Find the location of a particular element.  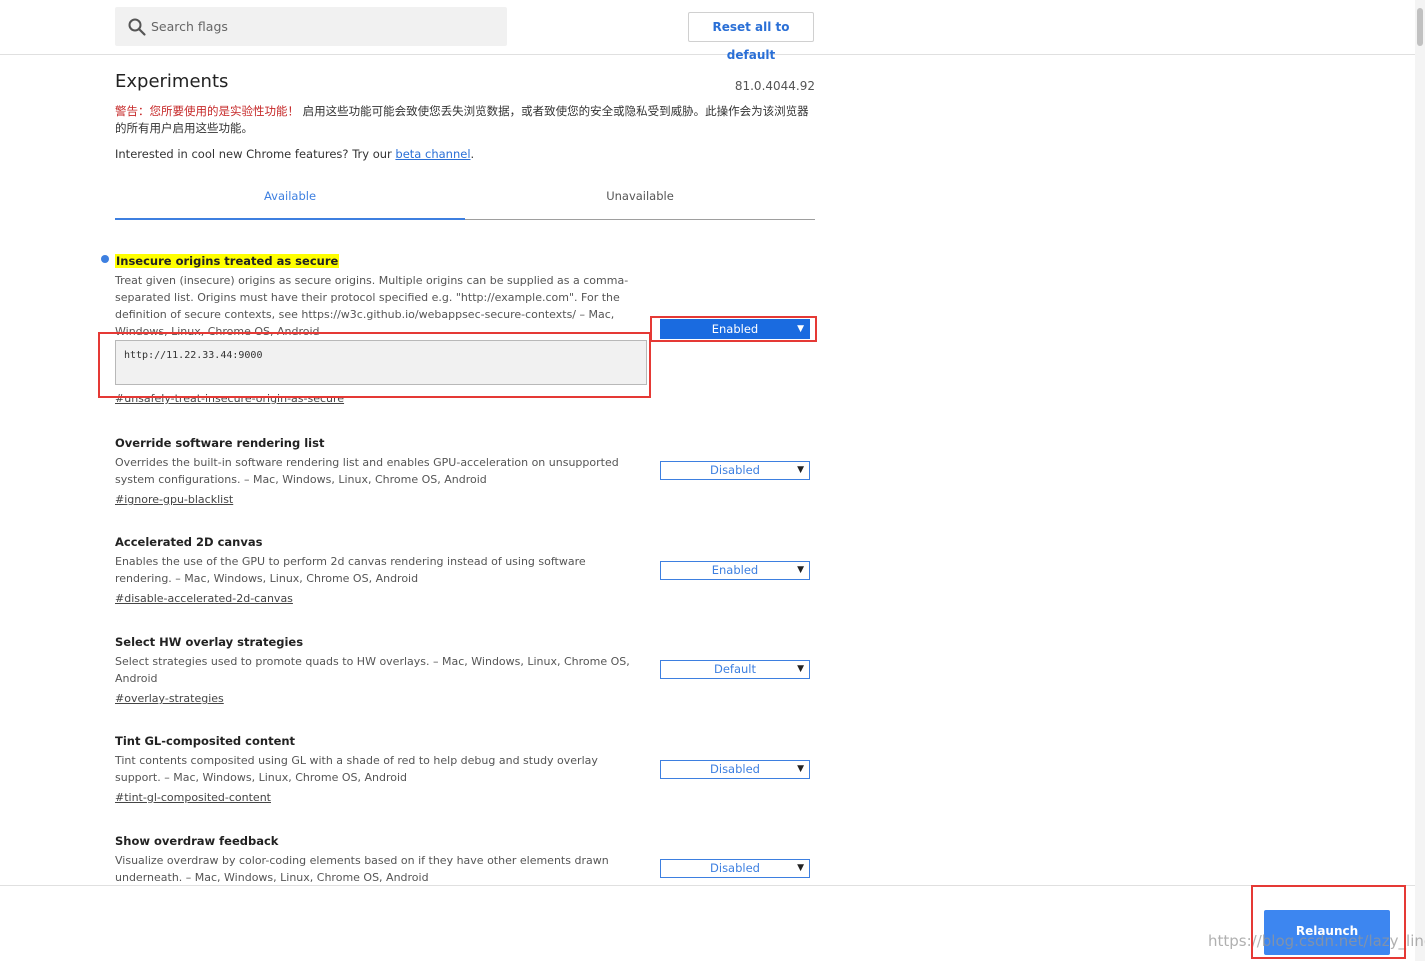

top-bar: Reset all to default is located at coordinates (707, 31).